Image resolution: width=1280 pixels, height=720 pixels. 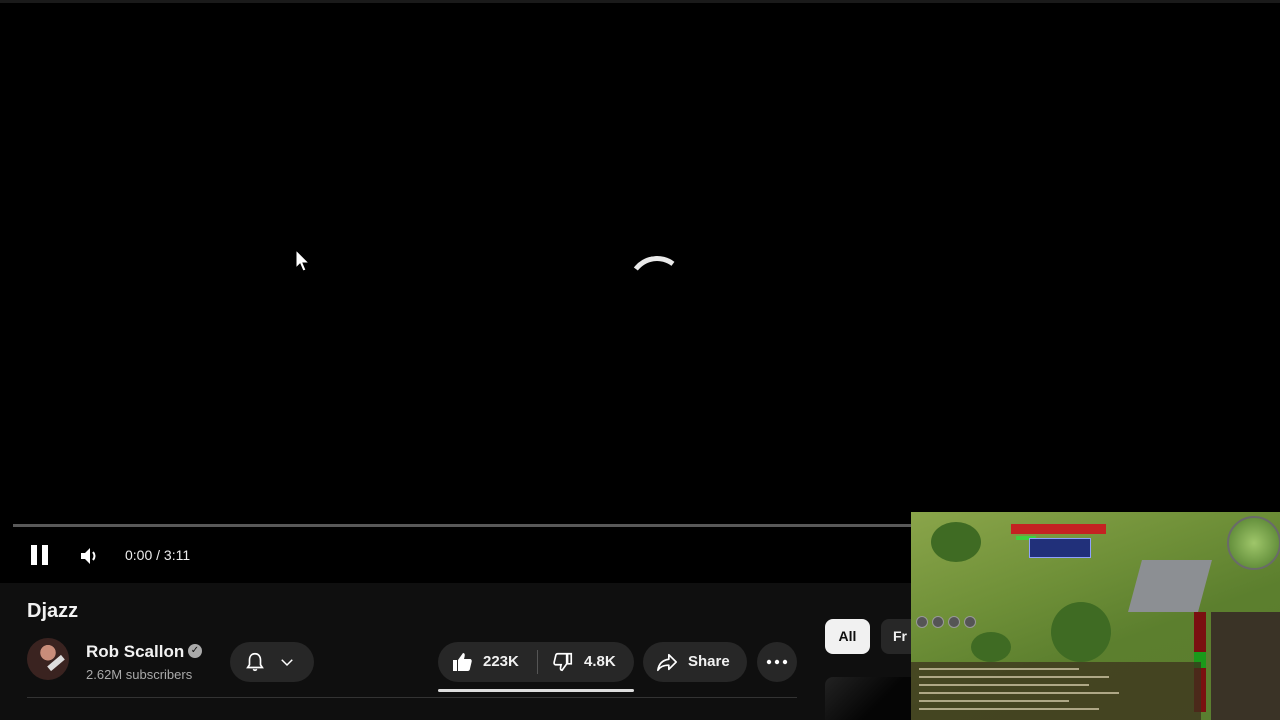 I want to click on more-horizontal-icon, so click(x=777, y=662).